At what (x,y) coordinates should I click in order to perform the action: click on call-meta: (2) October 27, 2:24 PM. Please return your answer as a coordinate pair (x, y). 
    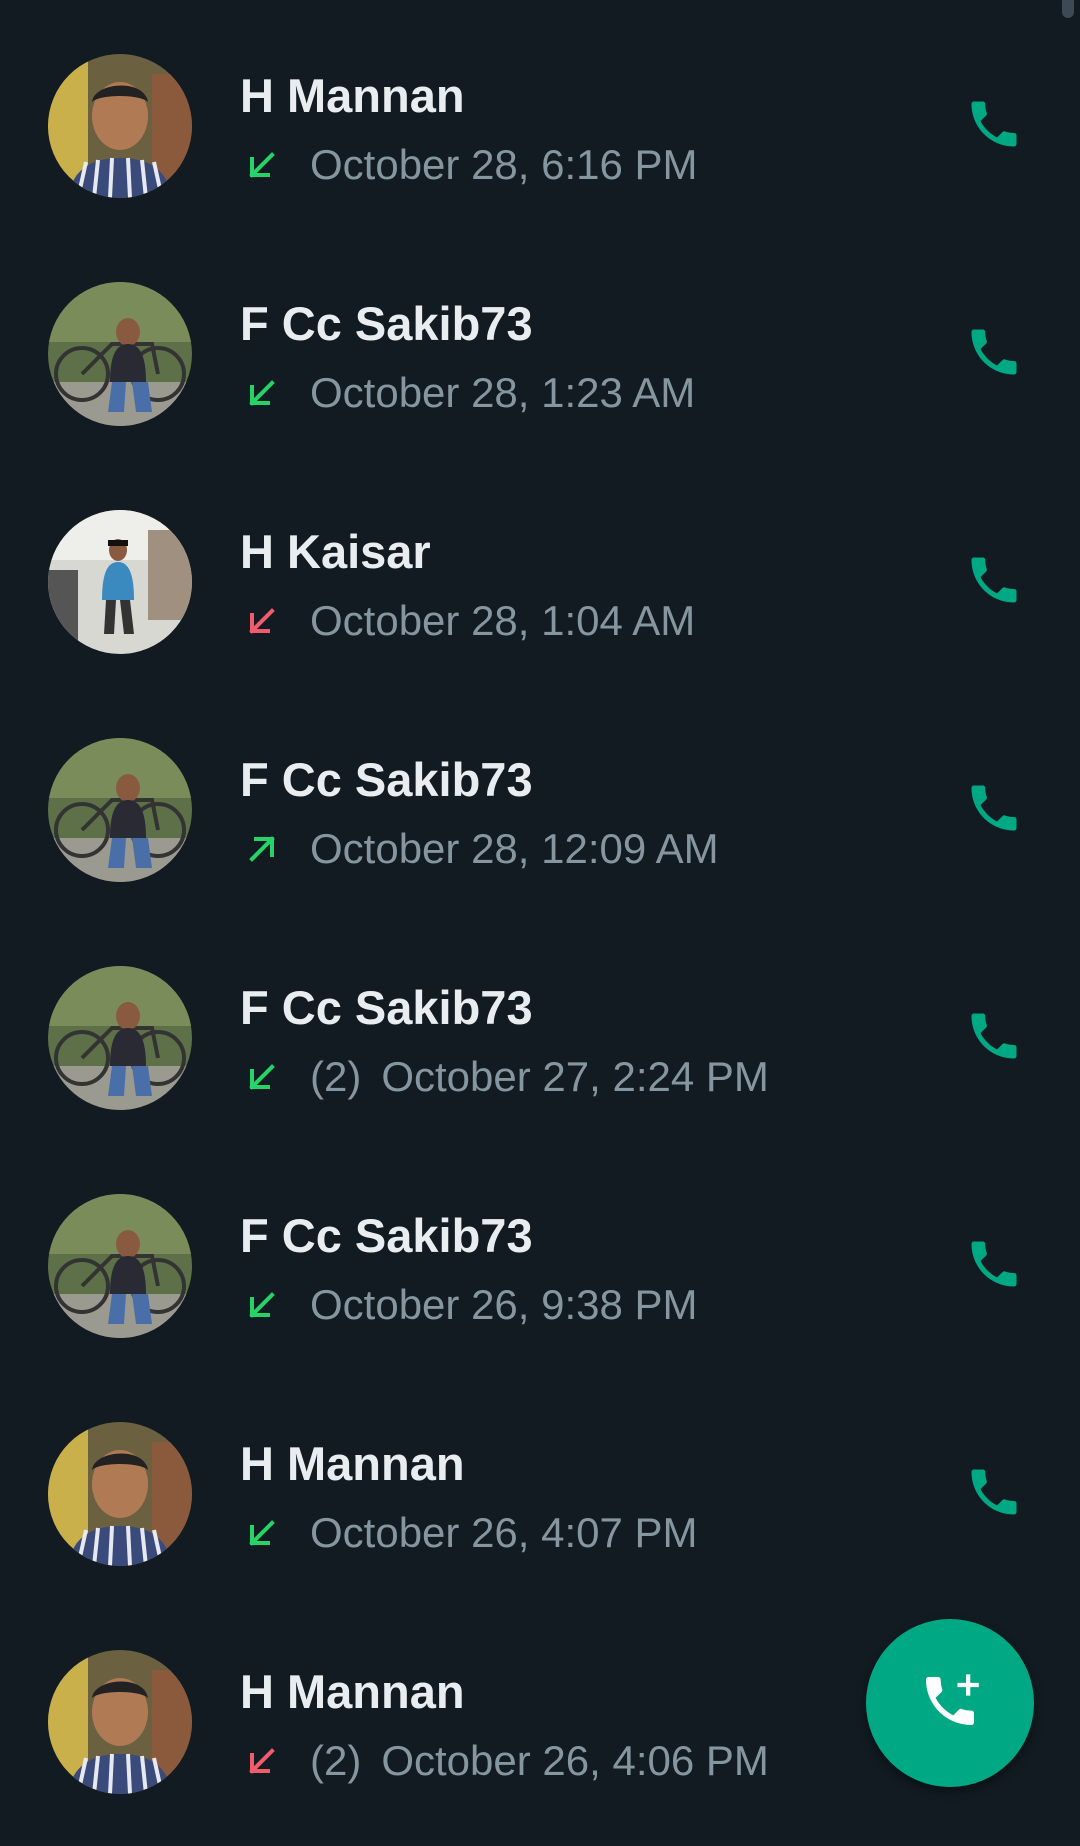
    Looking at the image, I should click on (506, 1077).